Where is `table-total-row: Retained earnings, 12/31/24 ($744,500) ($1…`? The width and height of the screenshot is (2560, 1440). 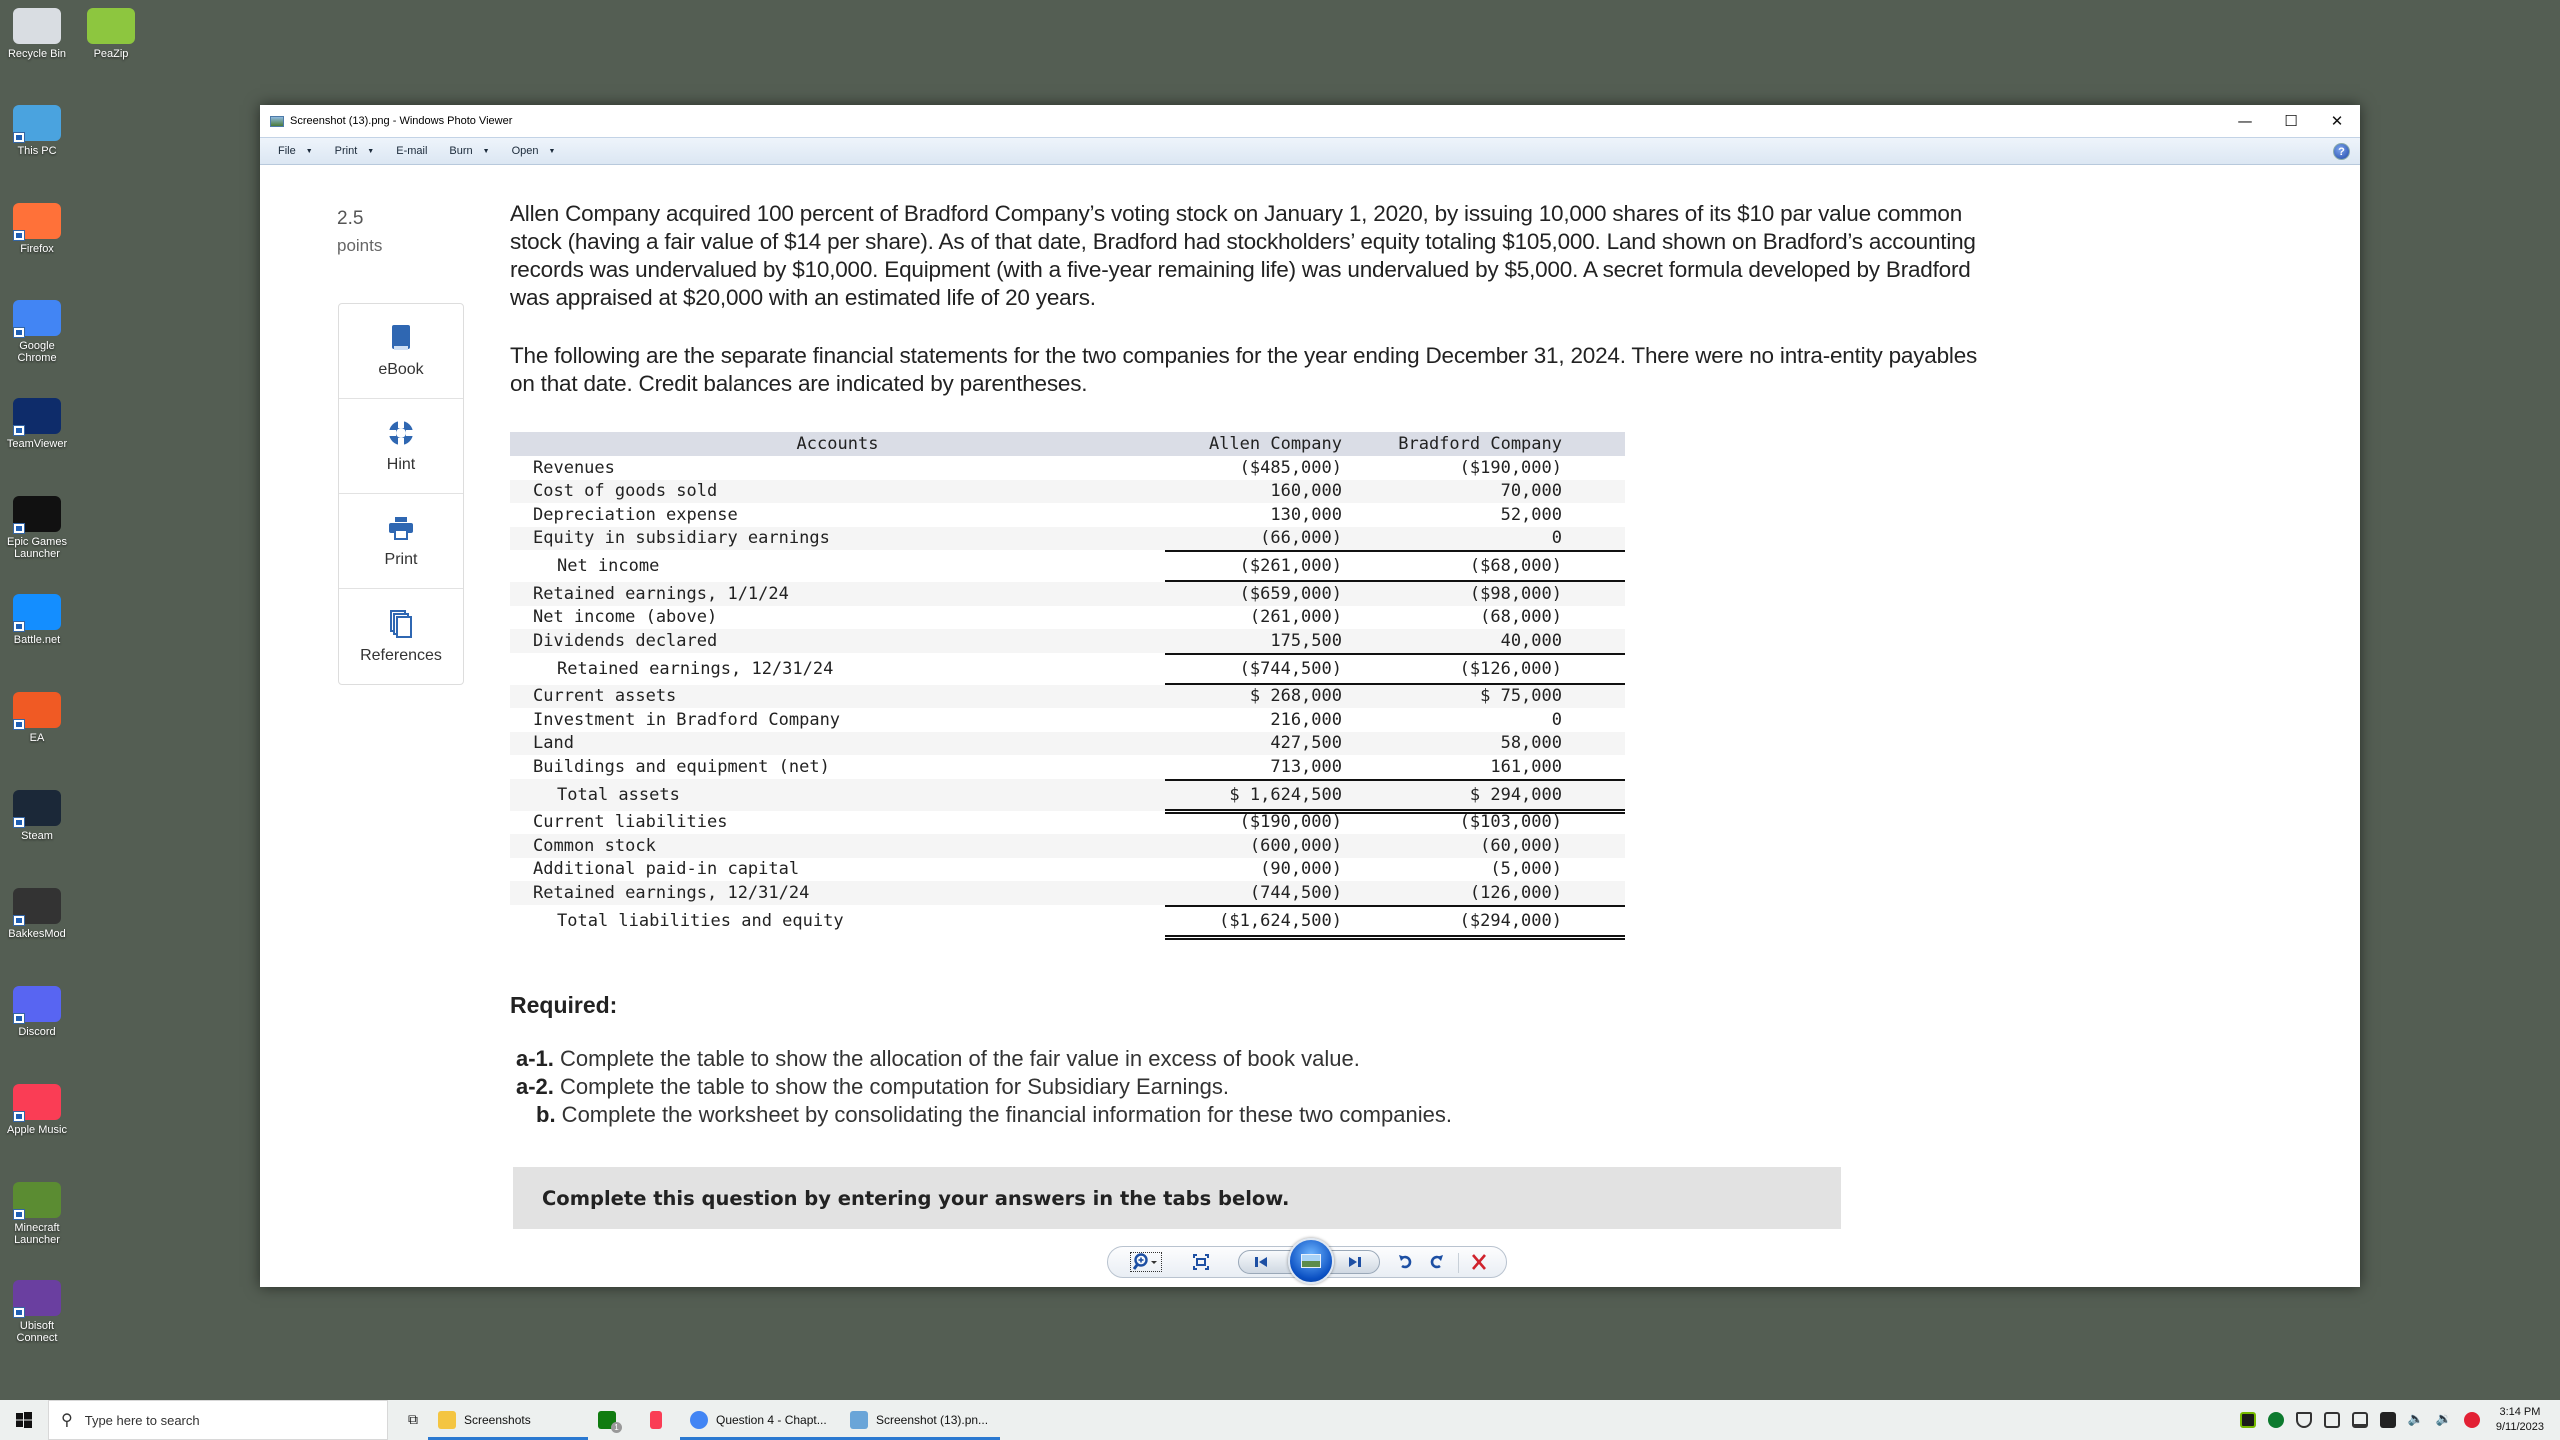 table-total-row: Retained earnings, 12/31/24 ($744,500) ($1… is located at coordinates (1067, 670).